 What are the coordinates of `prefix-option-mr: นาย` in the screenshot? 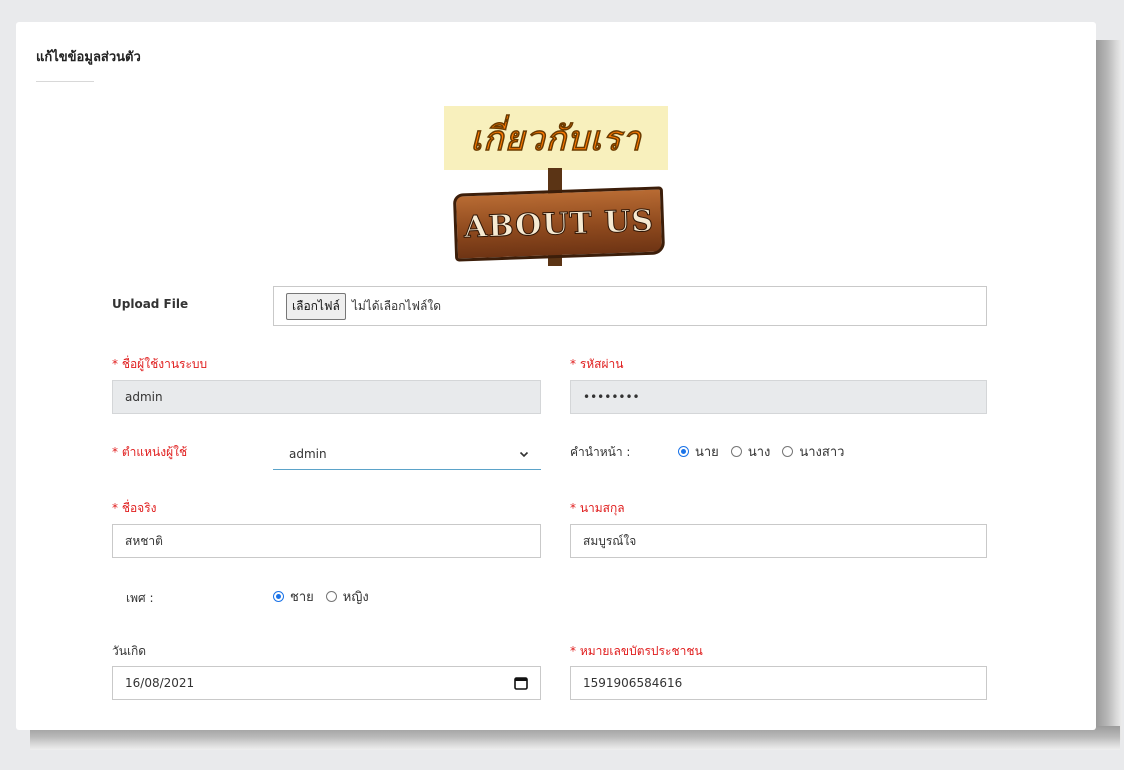 It's located at (698, 451).